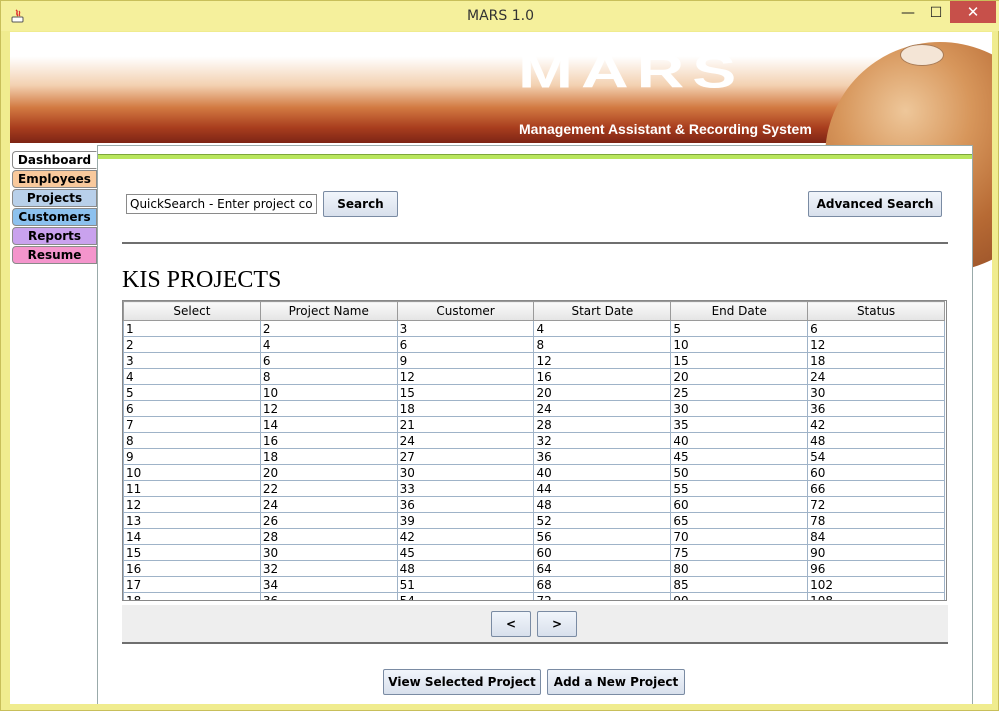 The width and height of the screenshot is (999, 711). I want to click on table-cell: 28, so click(602, 424).